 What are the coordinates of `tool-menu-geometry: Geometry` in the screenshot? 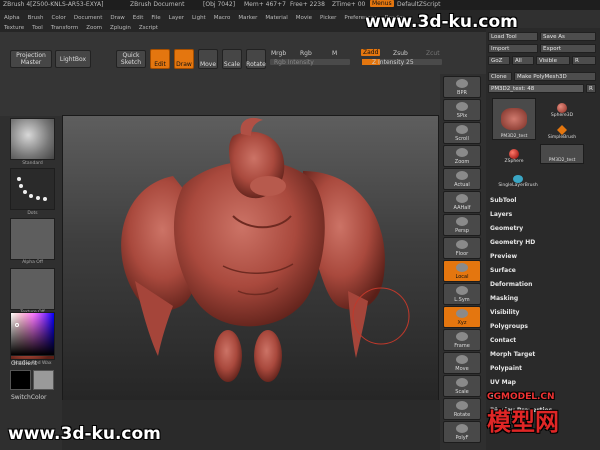 It's located at (544, 229).